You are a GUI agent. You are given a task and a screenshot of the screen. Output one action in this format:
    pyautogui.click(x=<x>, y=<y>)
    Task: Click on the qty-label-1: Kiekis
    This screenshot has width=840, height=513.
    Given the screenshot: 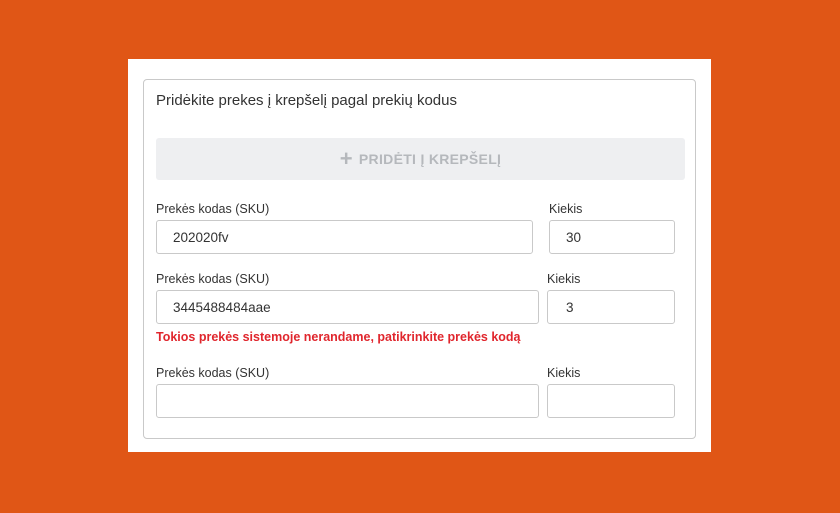 What is the action you would take?
    pyautogui.click(x=566, y=209)
    